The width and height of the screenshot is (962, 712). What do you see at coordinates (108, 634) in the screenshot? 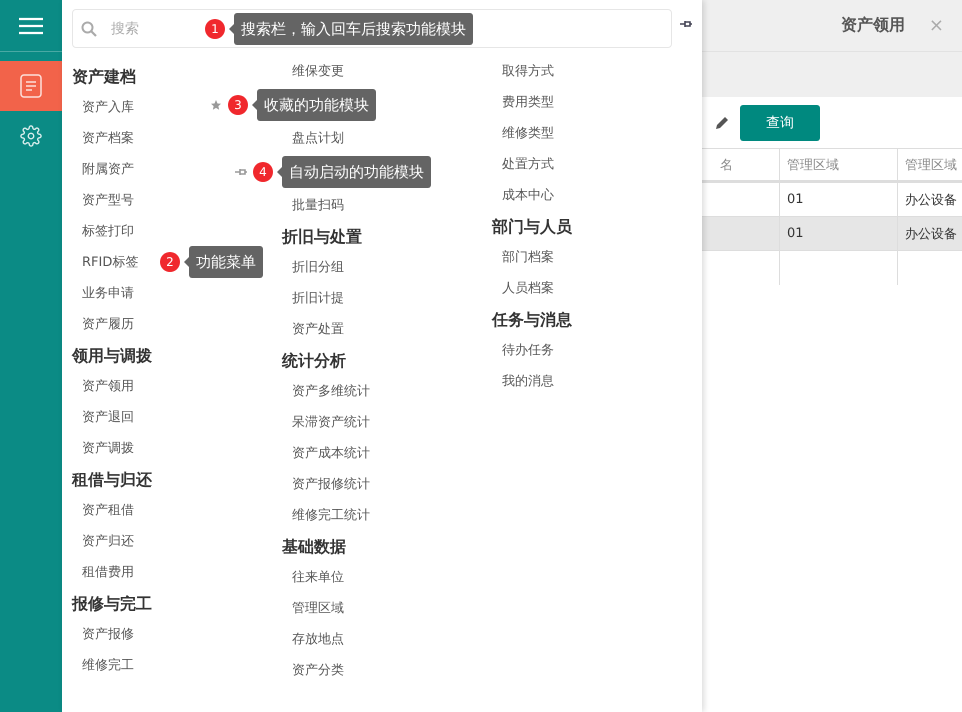
I see `menu-item: 资产报修` at bounding box center [108, 634].